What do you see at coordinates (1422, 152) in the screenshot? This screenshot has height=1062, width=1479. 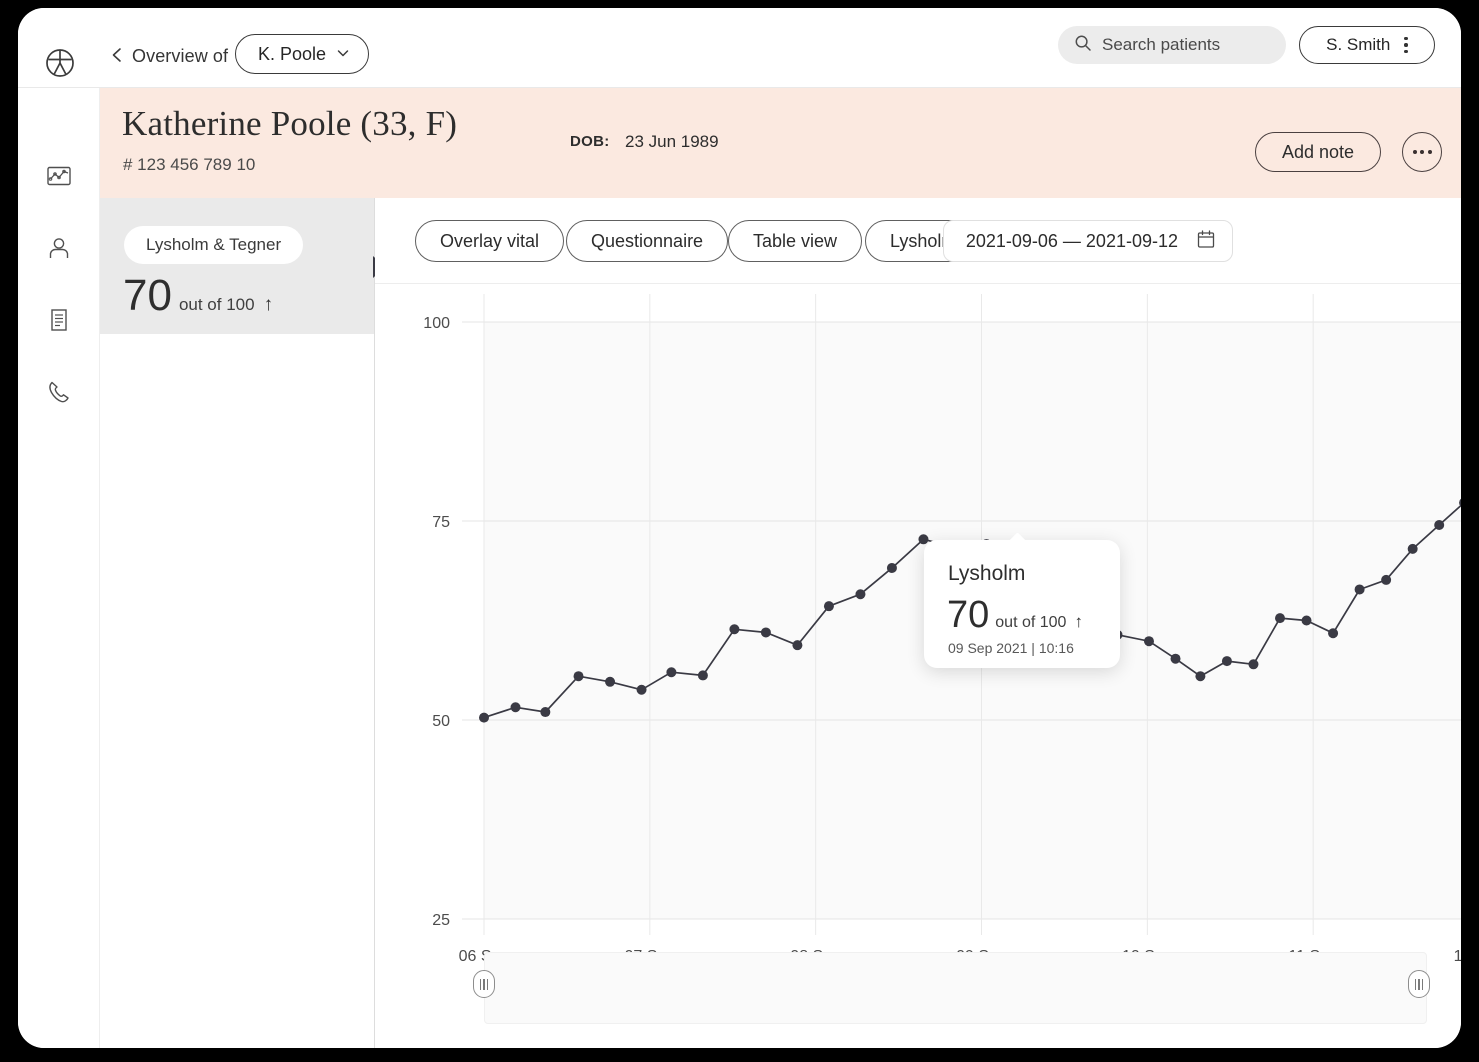 I see `banner-more-button` at bounding box center [1422, 152].